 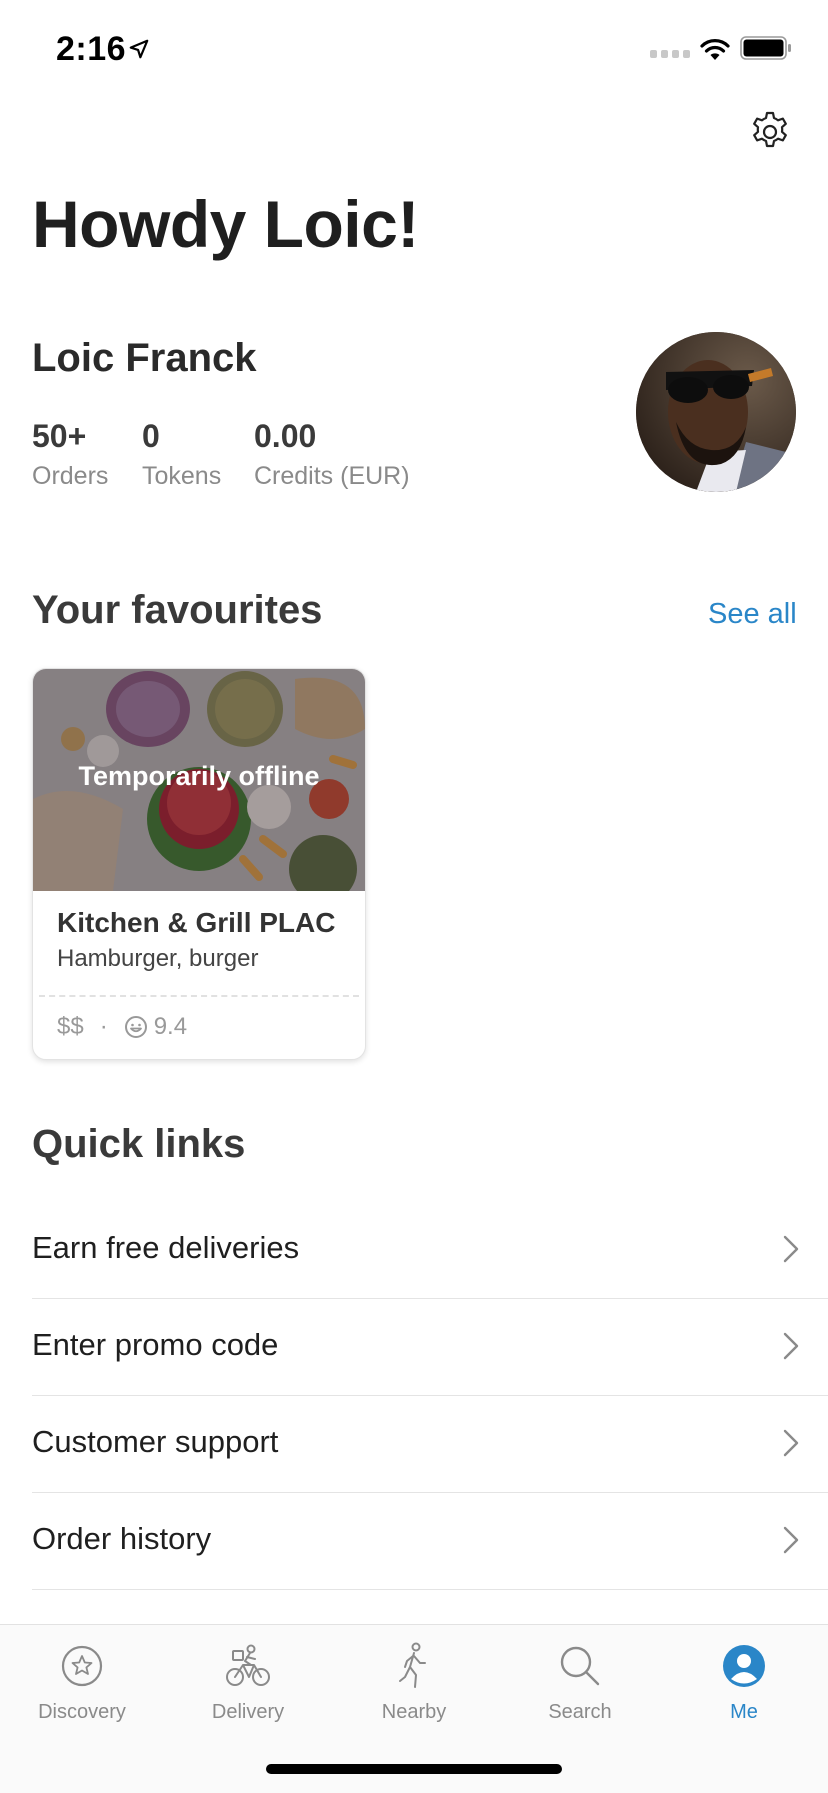 I want to click on restaurant-image: Temporarily offline, so click(x=199, y=780).